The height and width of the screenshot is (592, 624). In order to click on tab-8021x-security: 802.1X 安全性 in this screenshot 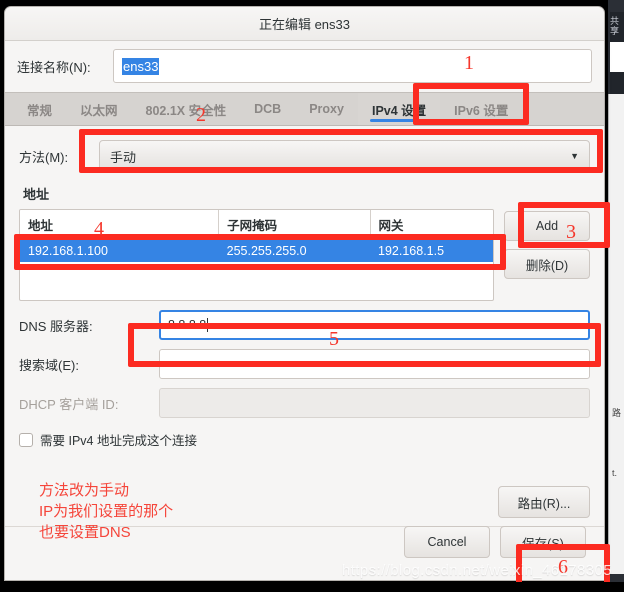, I will do `click(186, 109)`.